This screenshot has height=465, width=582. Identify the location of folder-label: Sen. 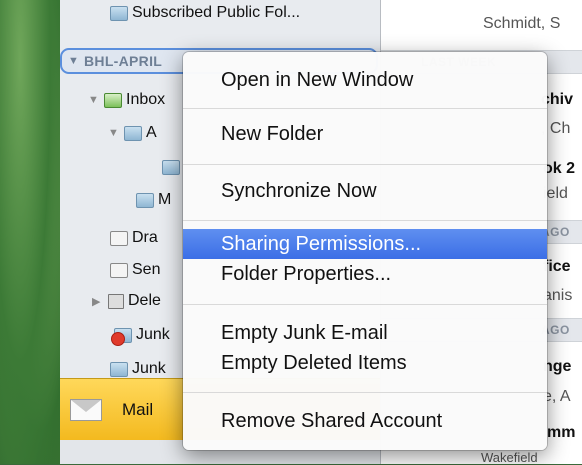
(146, 269).